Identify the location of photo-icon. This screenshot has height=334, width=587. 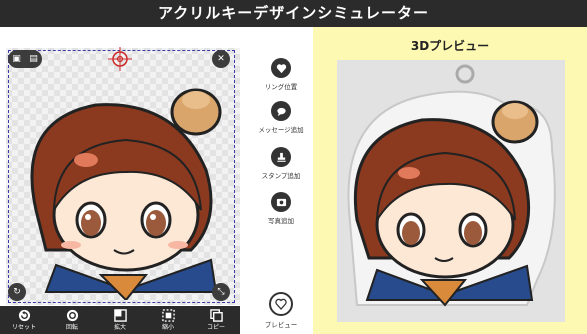
(281, 202).